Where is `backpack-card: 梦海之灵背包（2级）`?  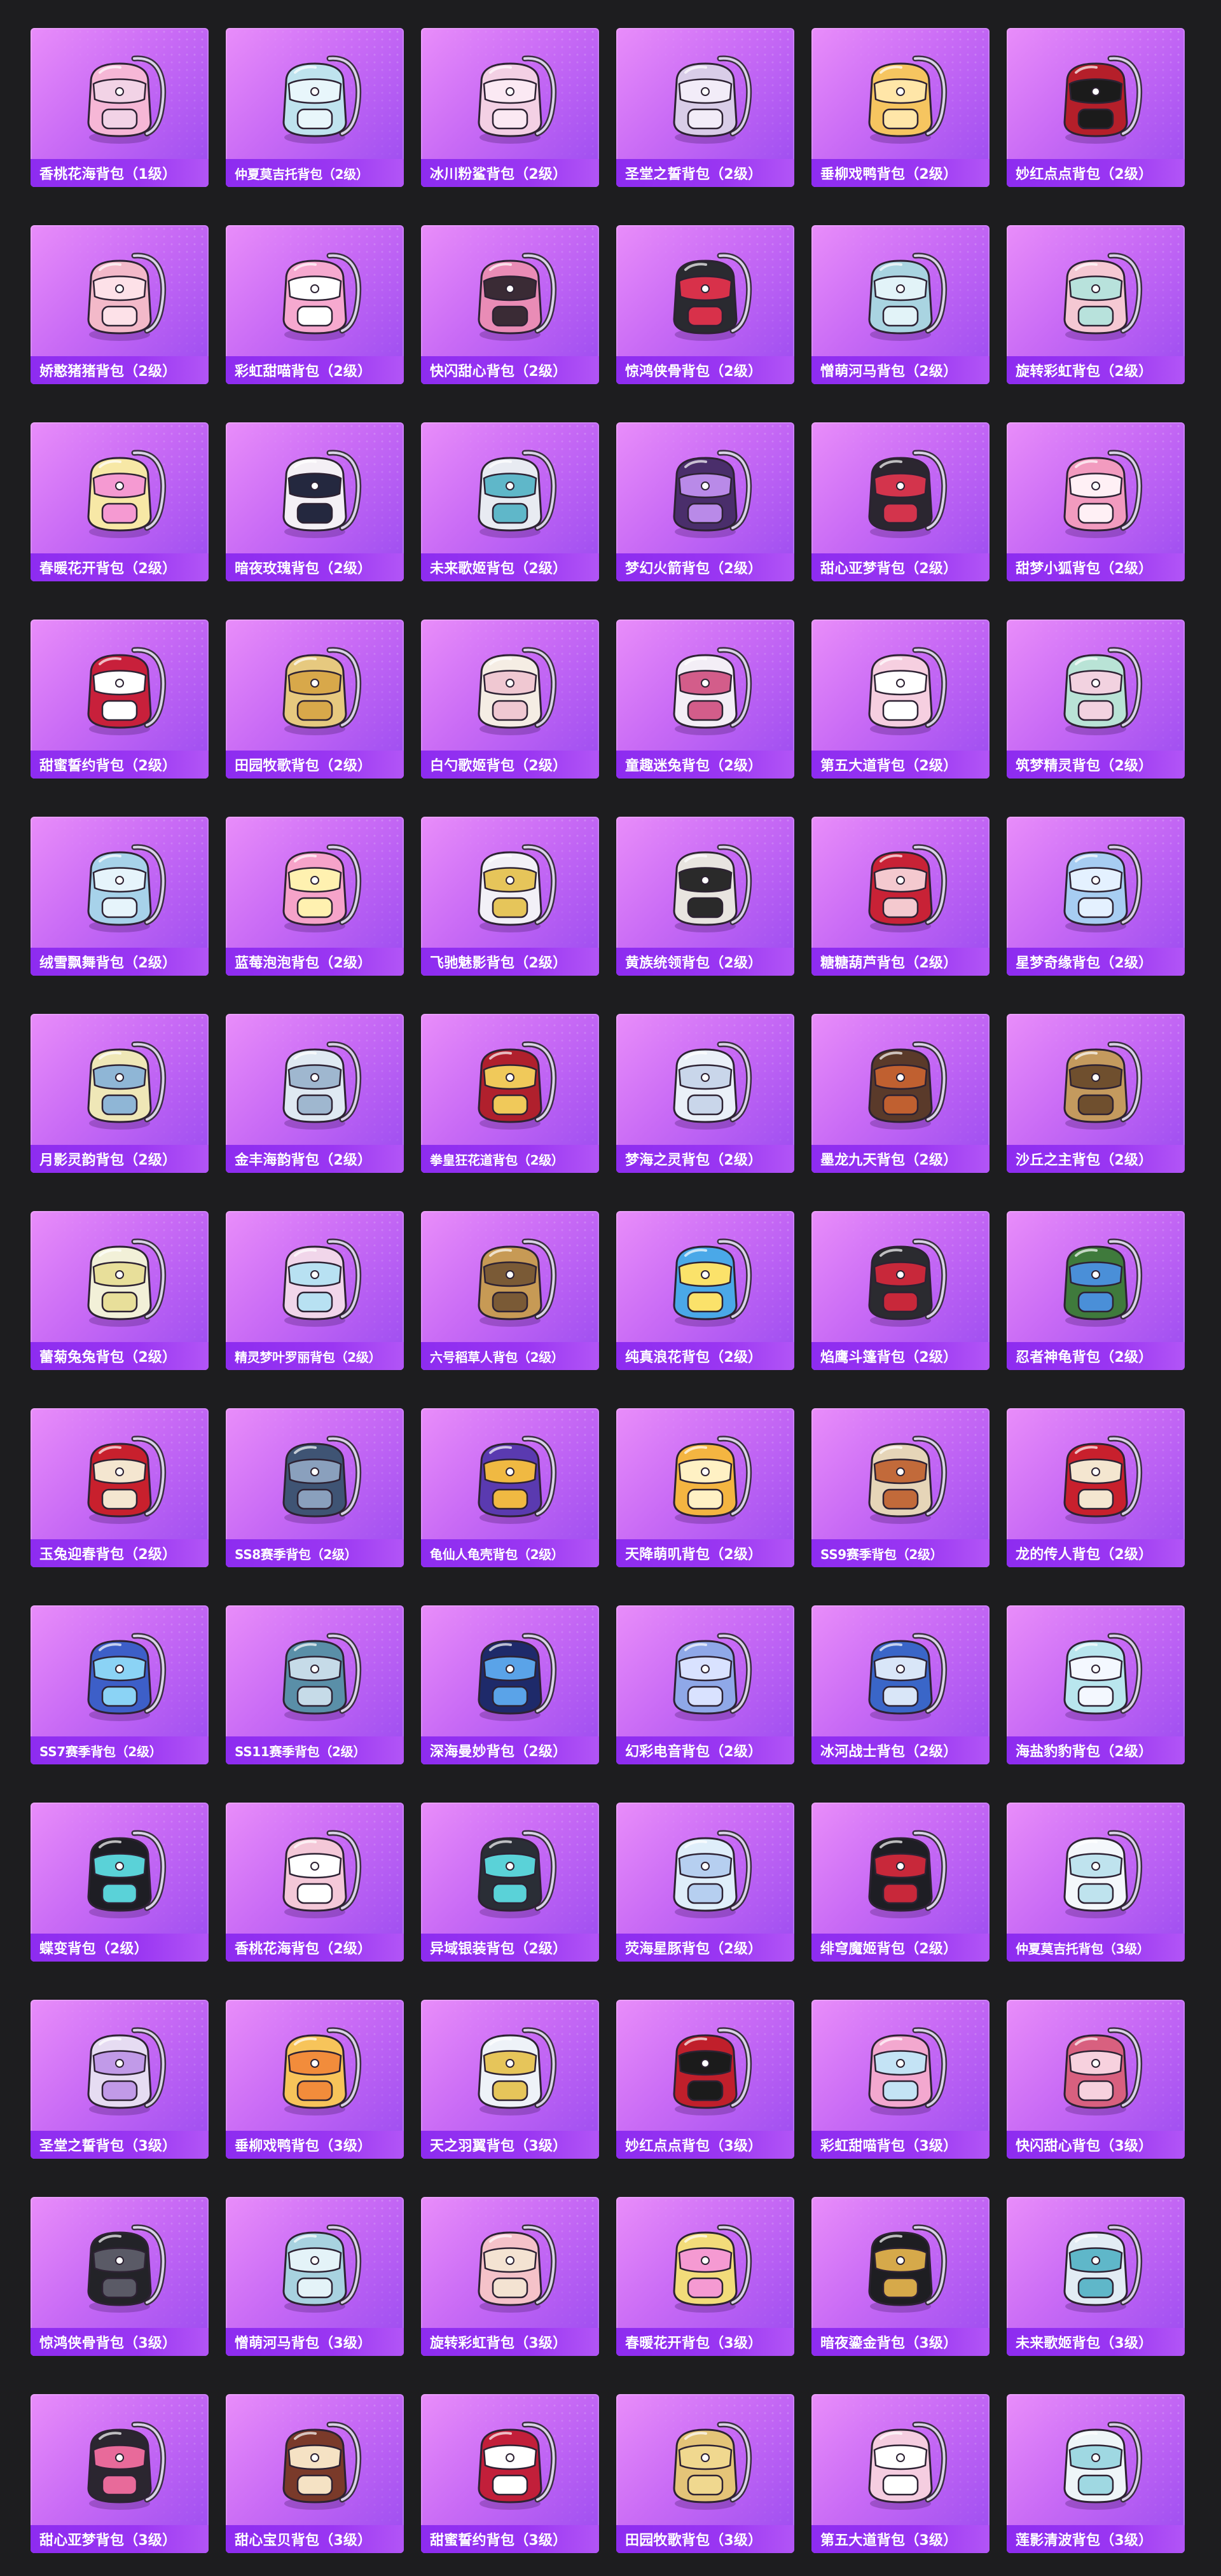
backpack-card: 梦海之灵背包（2级） is located at coordinates (705, 1093).